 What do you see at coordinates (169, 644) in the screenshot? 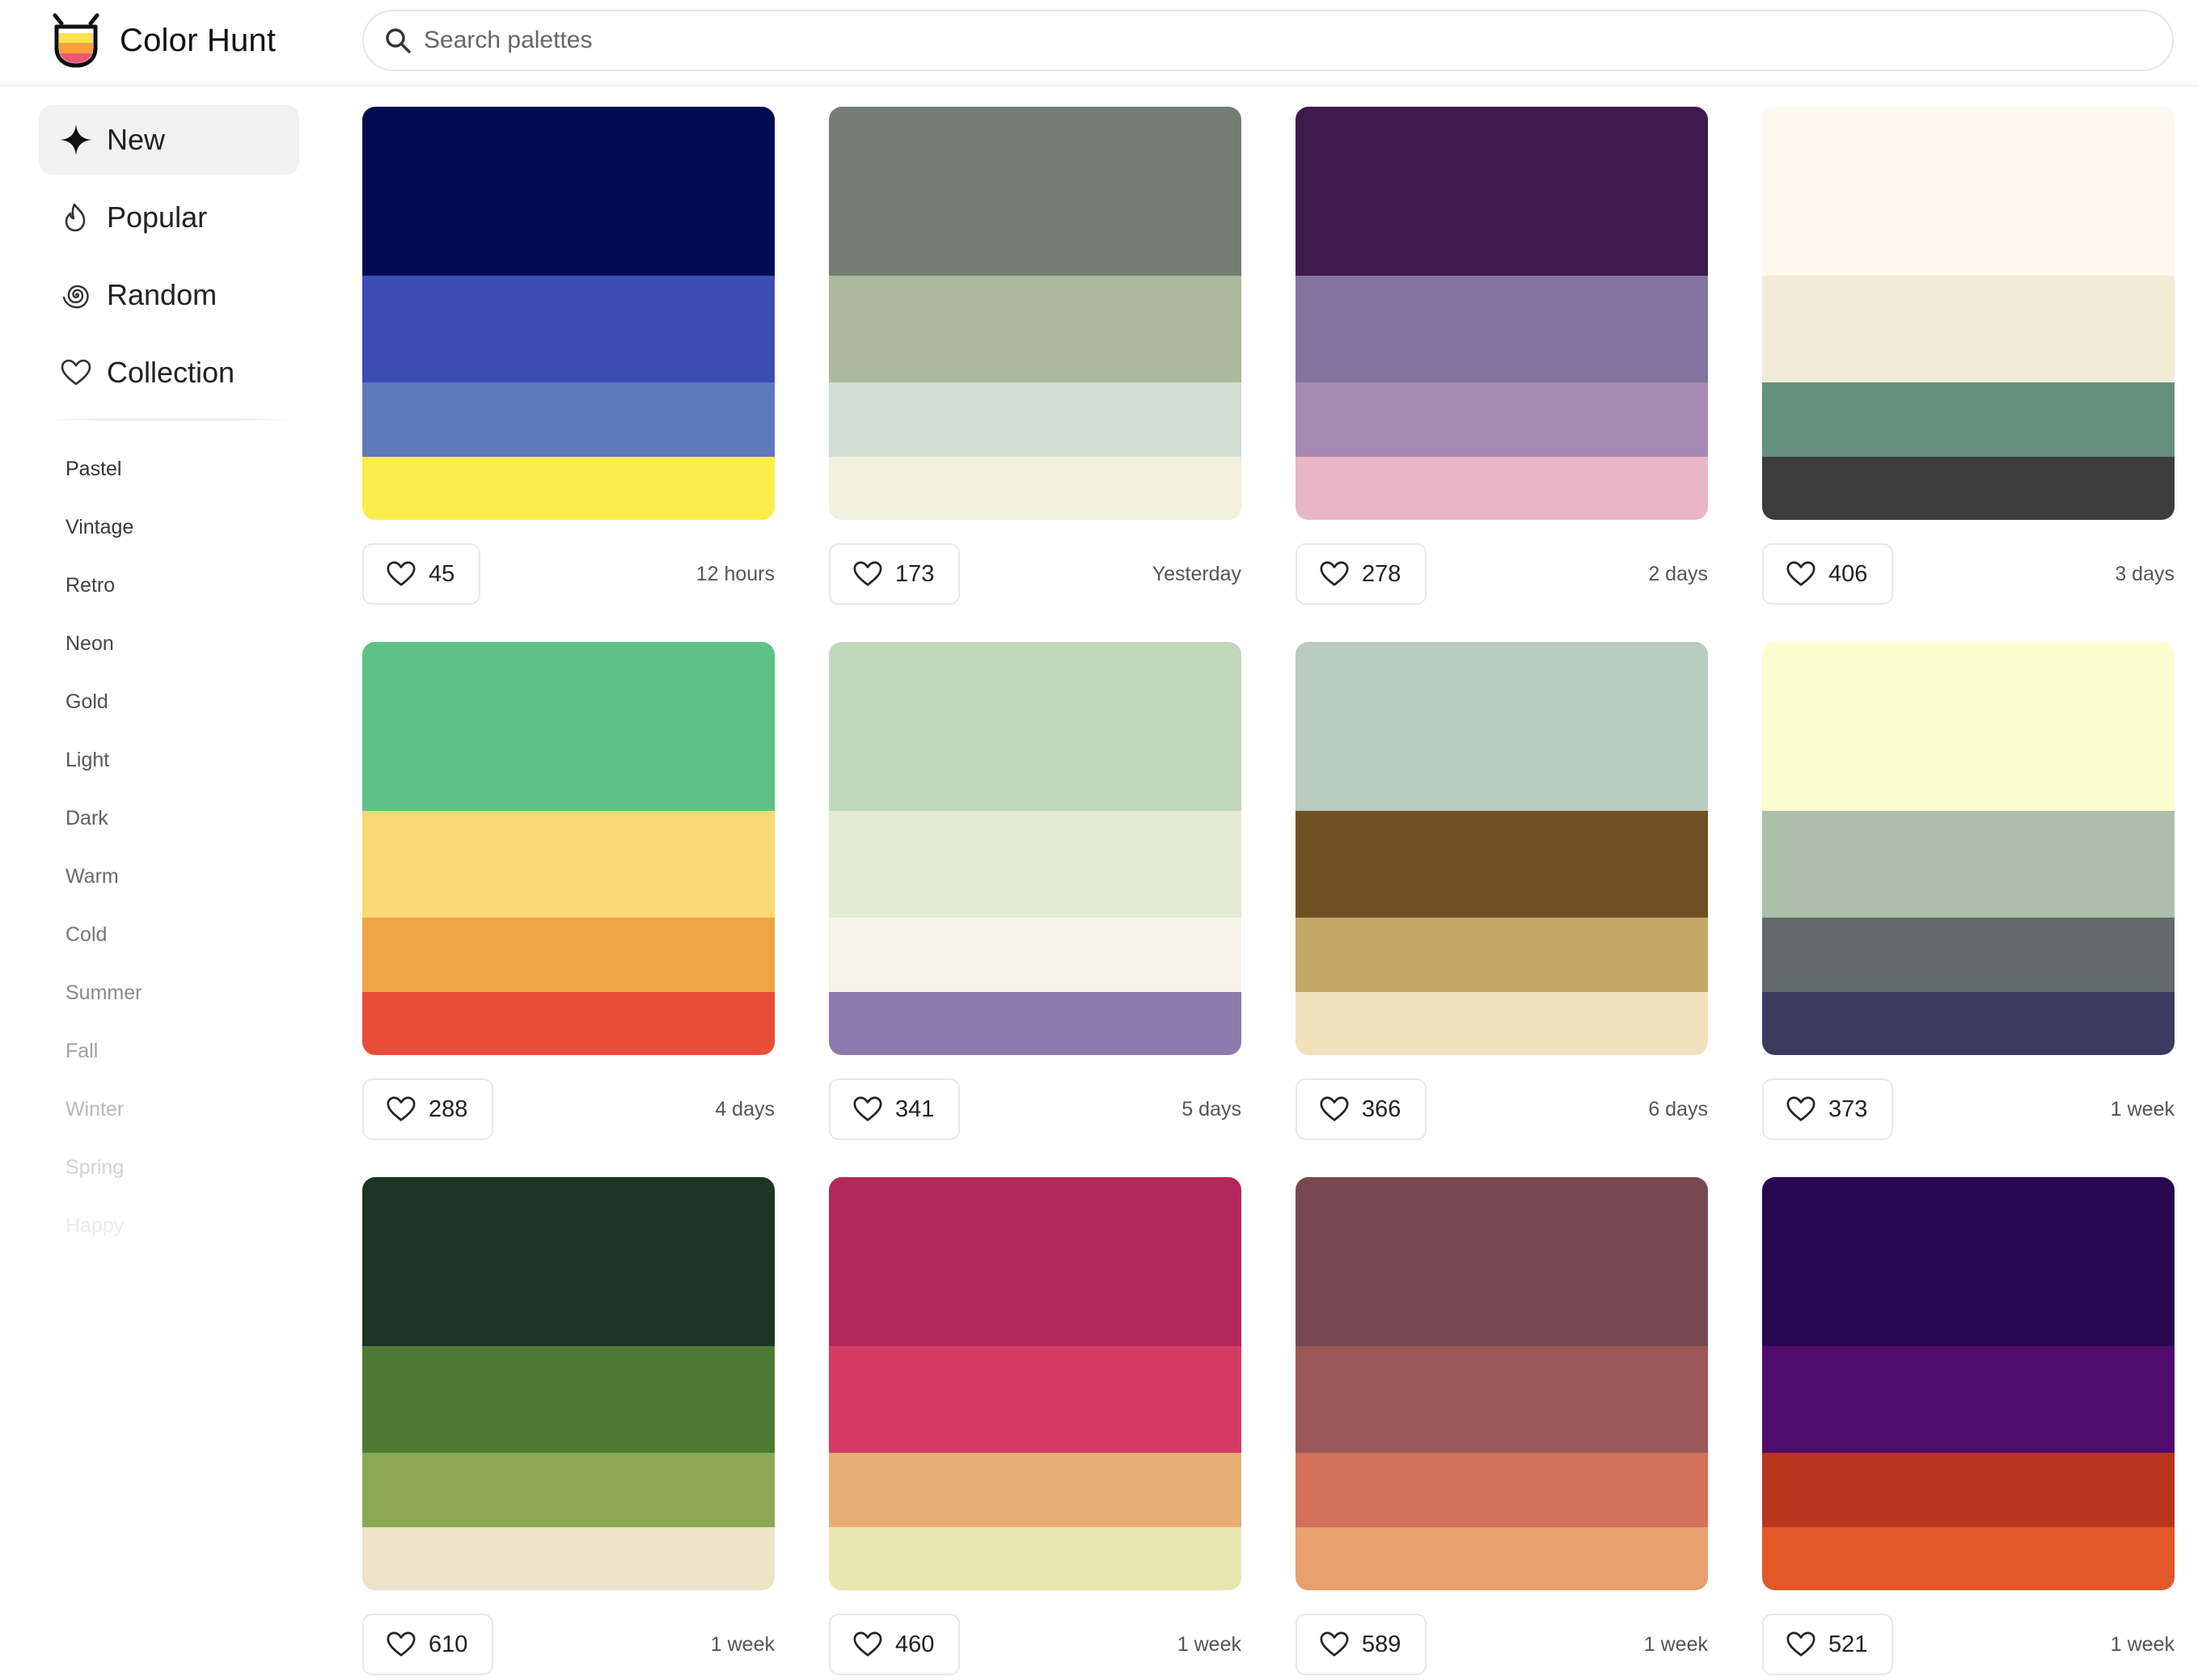
I see `tag-neon: Neon` at bounding box center [169, 644].